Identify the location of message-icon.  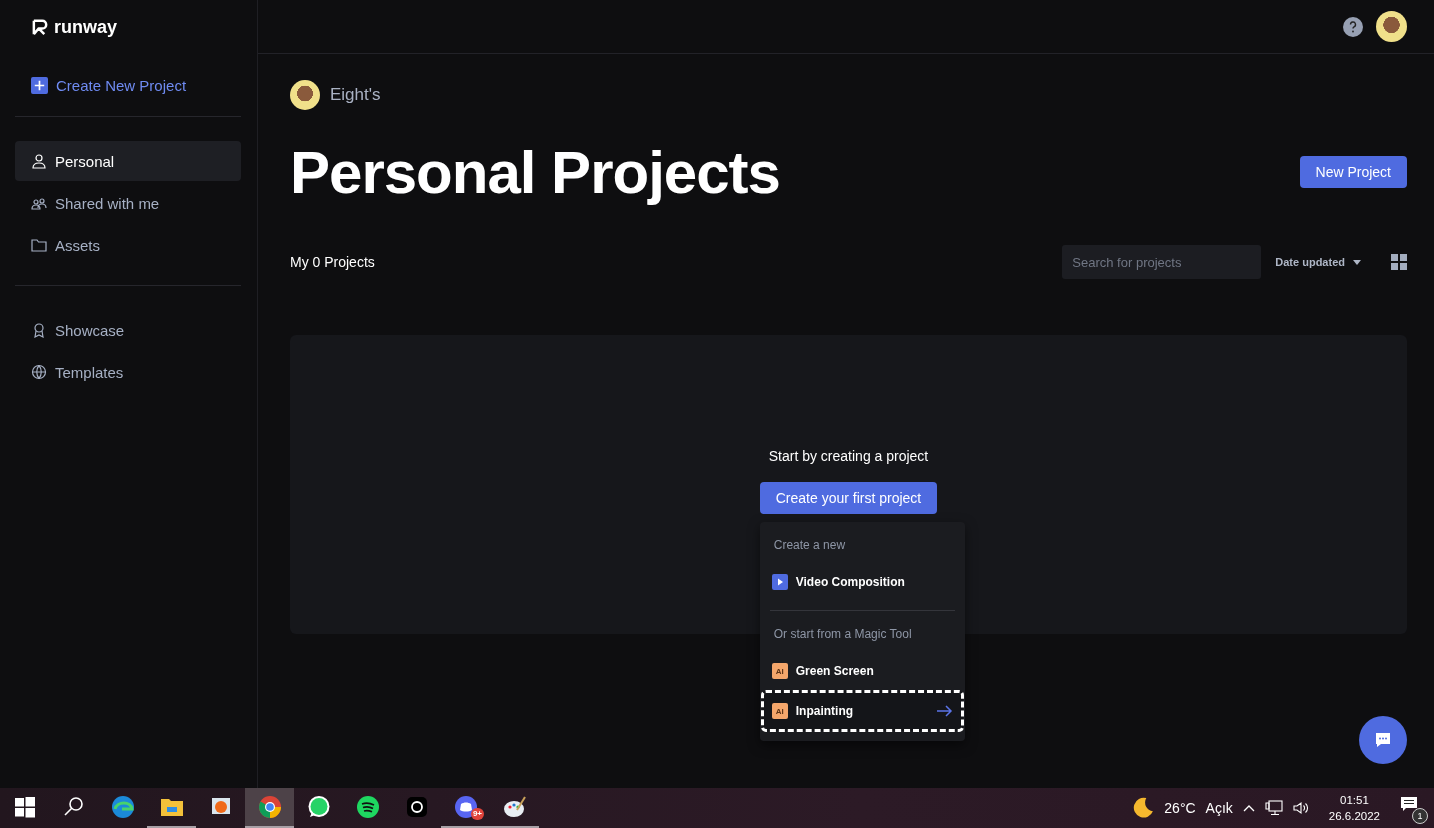
(1409, 804).